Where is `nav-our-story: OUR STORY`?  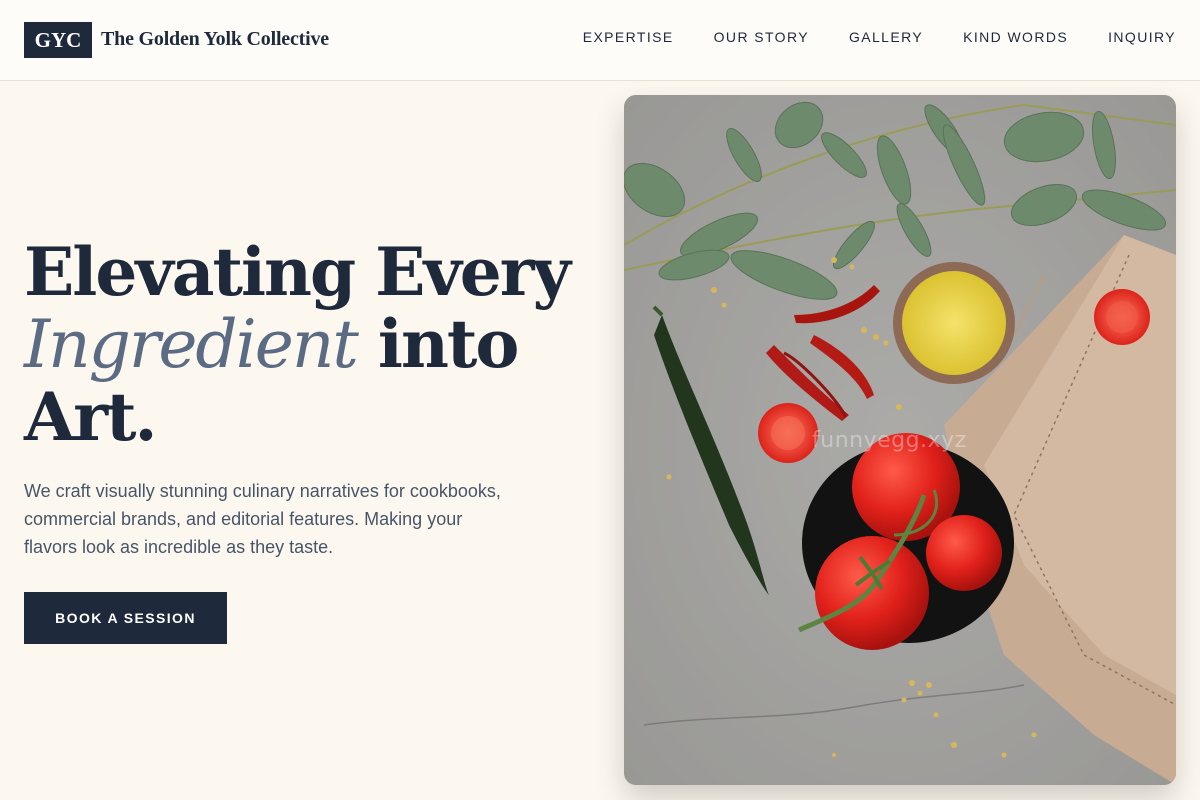
nav-our-story: OUR STORY is located at coordinates (761, 37).